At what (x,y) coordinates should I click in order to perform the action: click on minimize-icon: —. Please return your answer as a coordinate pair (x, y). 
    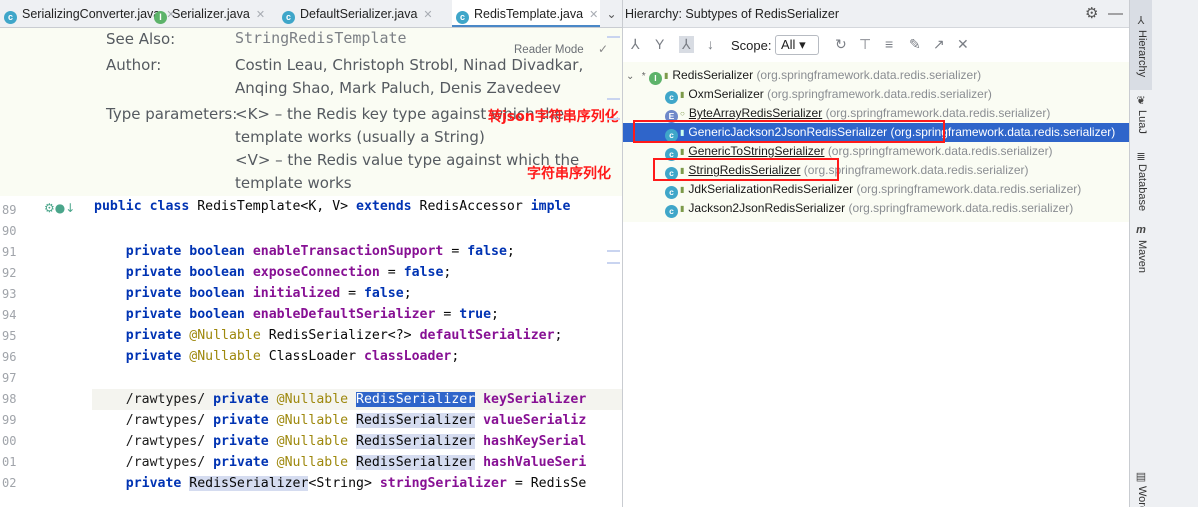
    Looking at the image, I should click on (1115, 14).